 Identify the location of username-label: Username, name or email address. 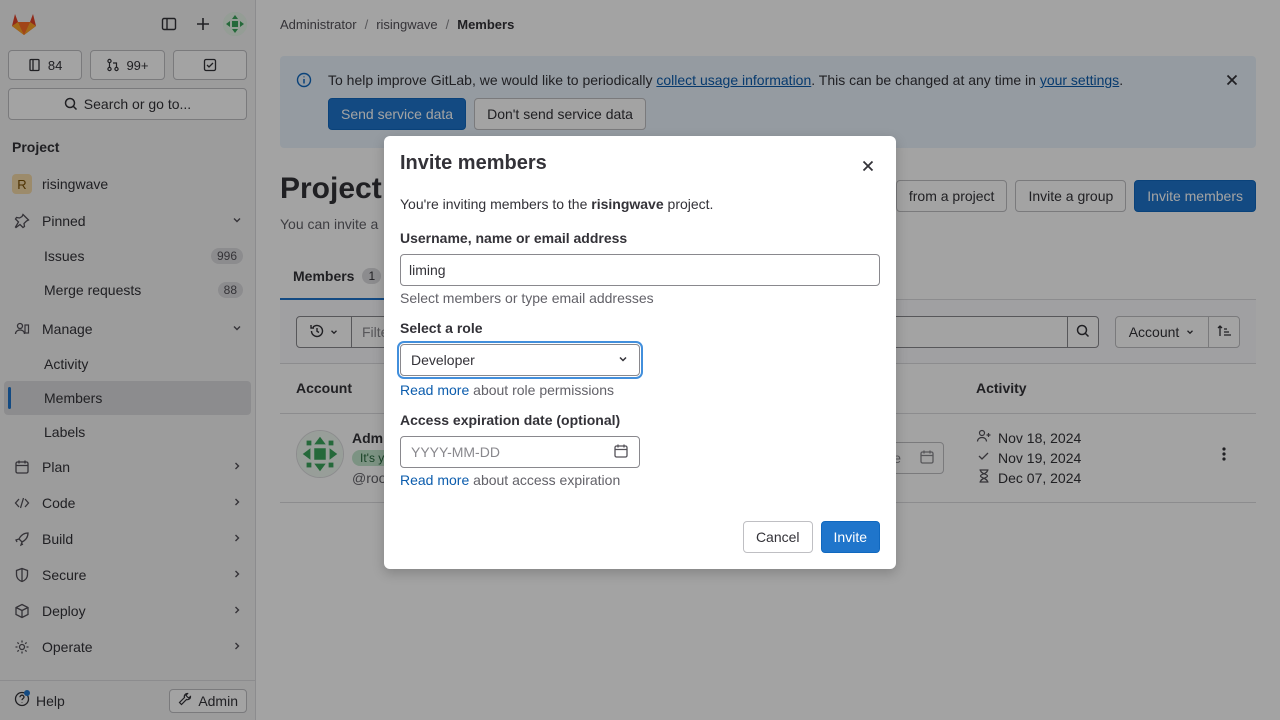
(514, 238).